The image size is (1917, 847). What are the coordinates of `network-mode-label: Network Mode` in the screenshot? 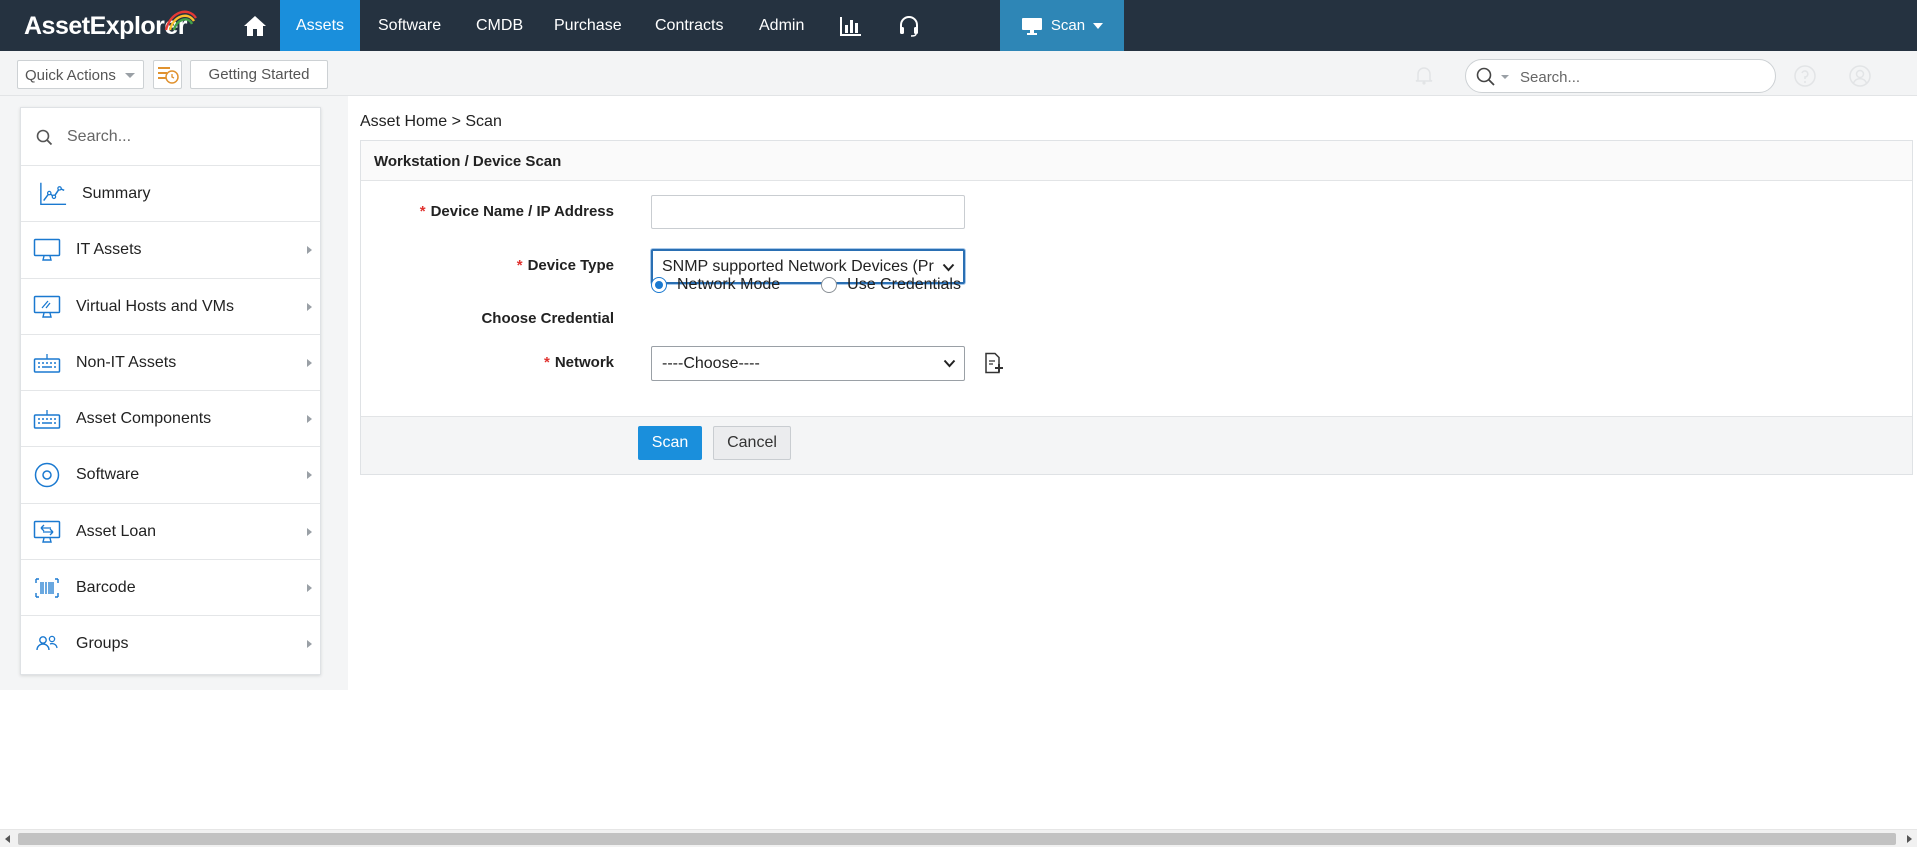 It's located at (729, 284).